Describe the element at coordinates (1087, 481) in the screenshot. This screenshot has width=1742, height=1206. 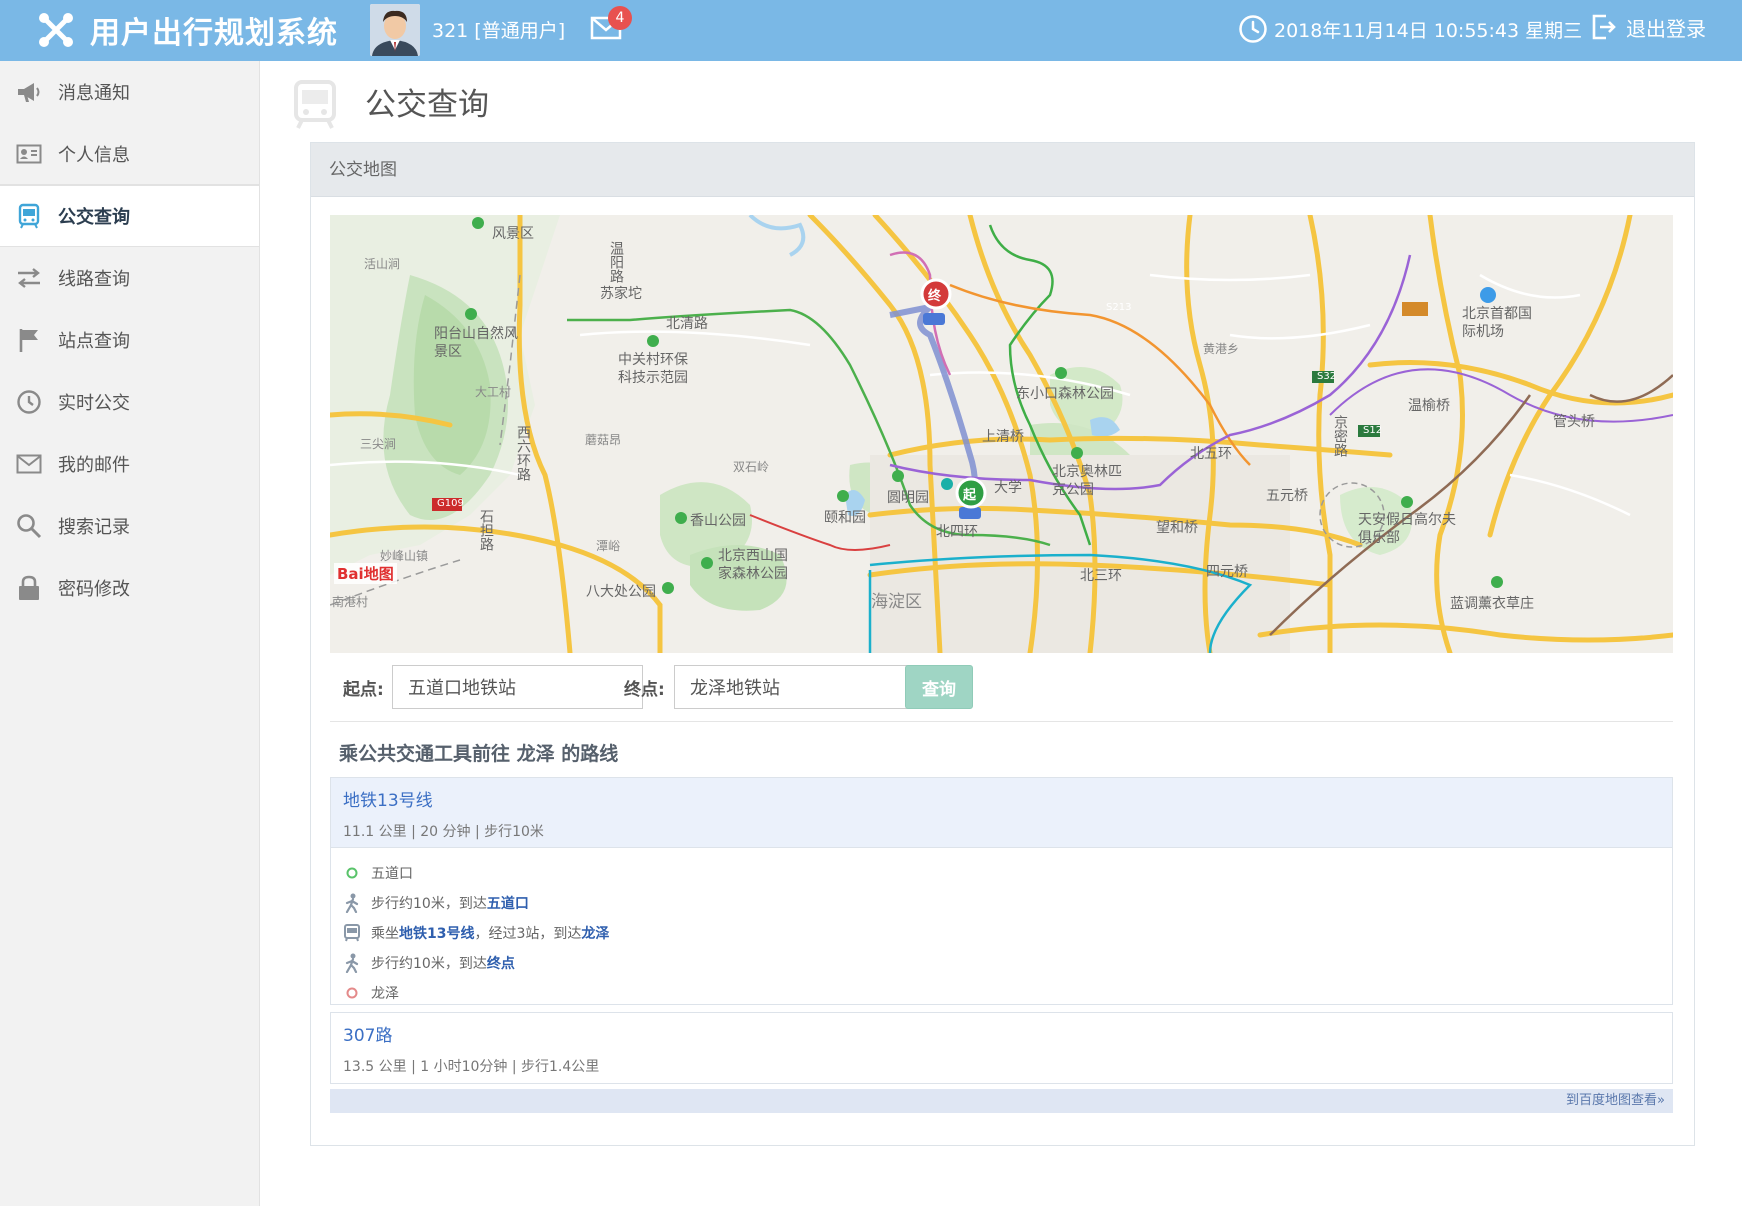
I see `map-label: 北京奥林匹克公园` at that location.